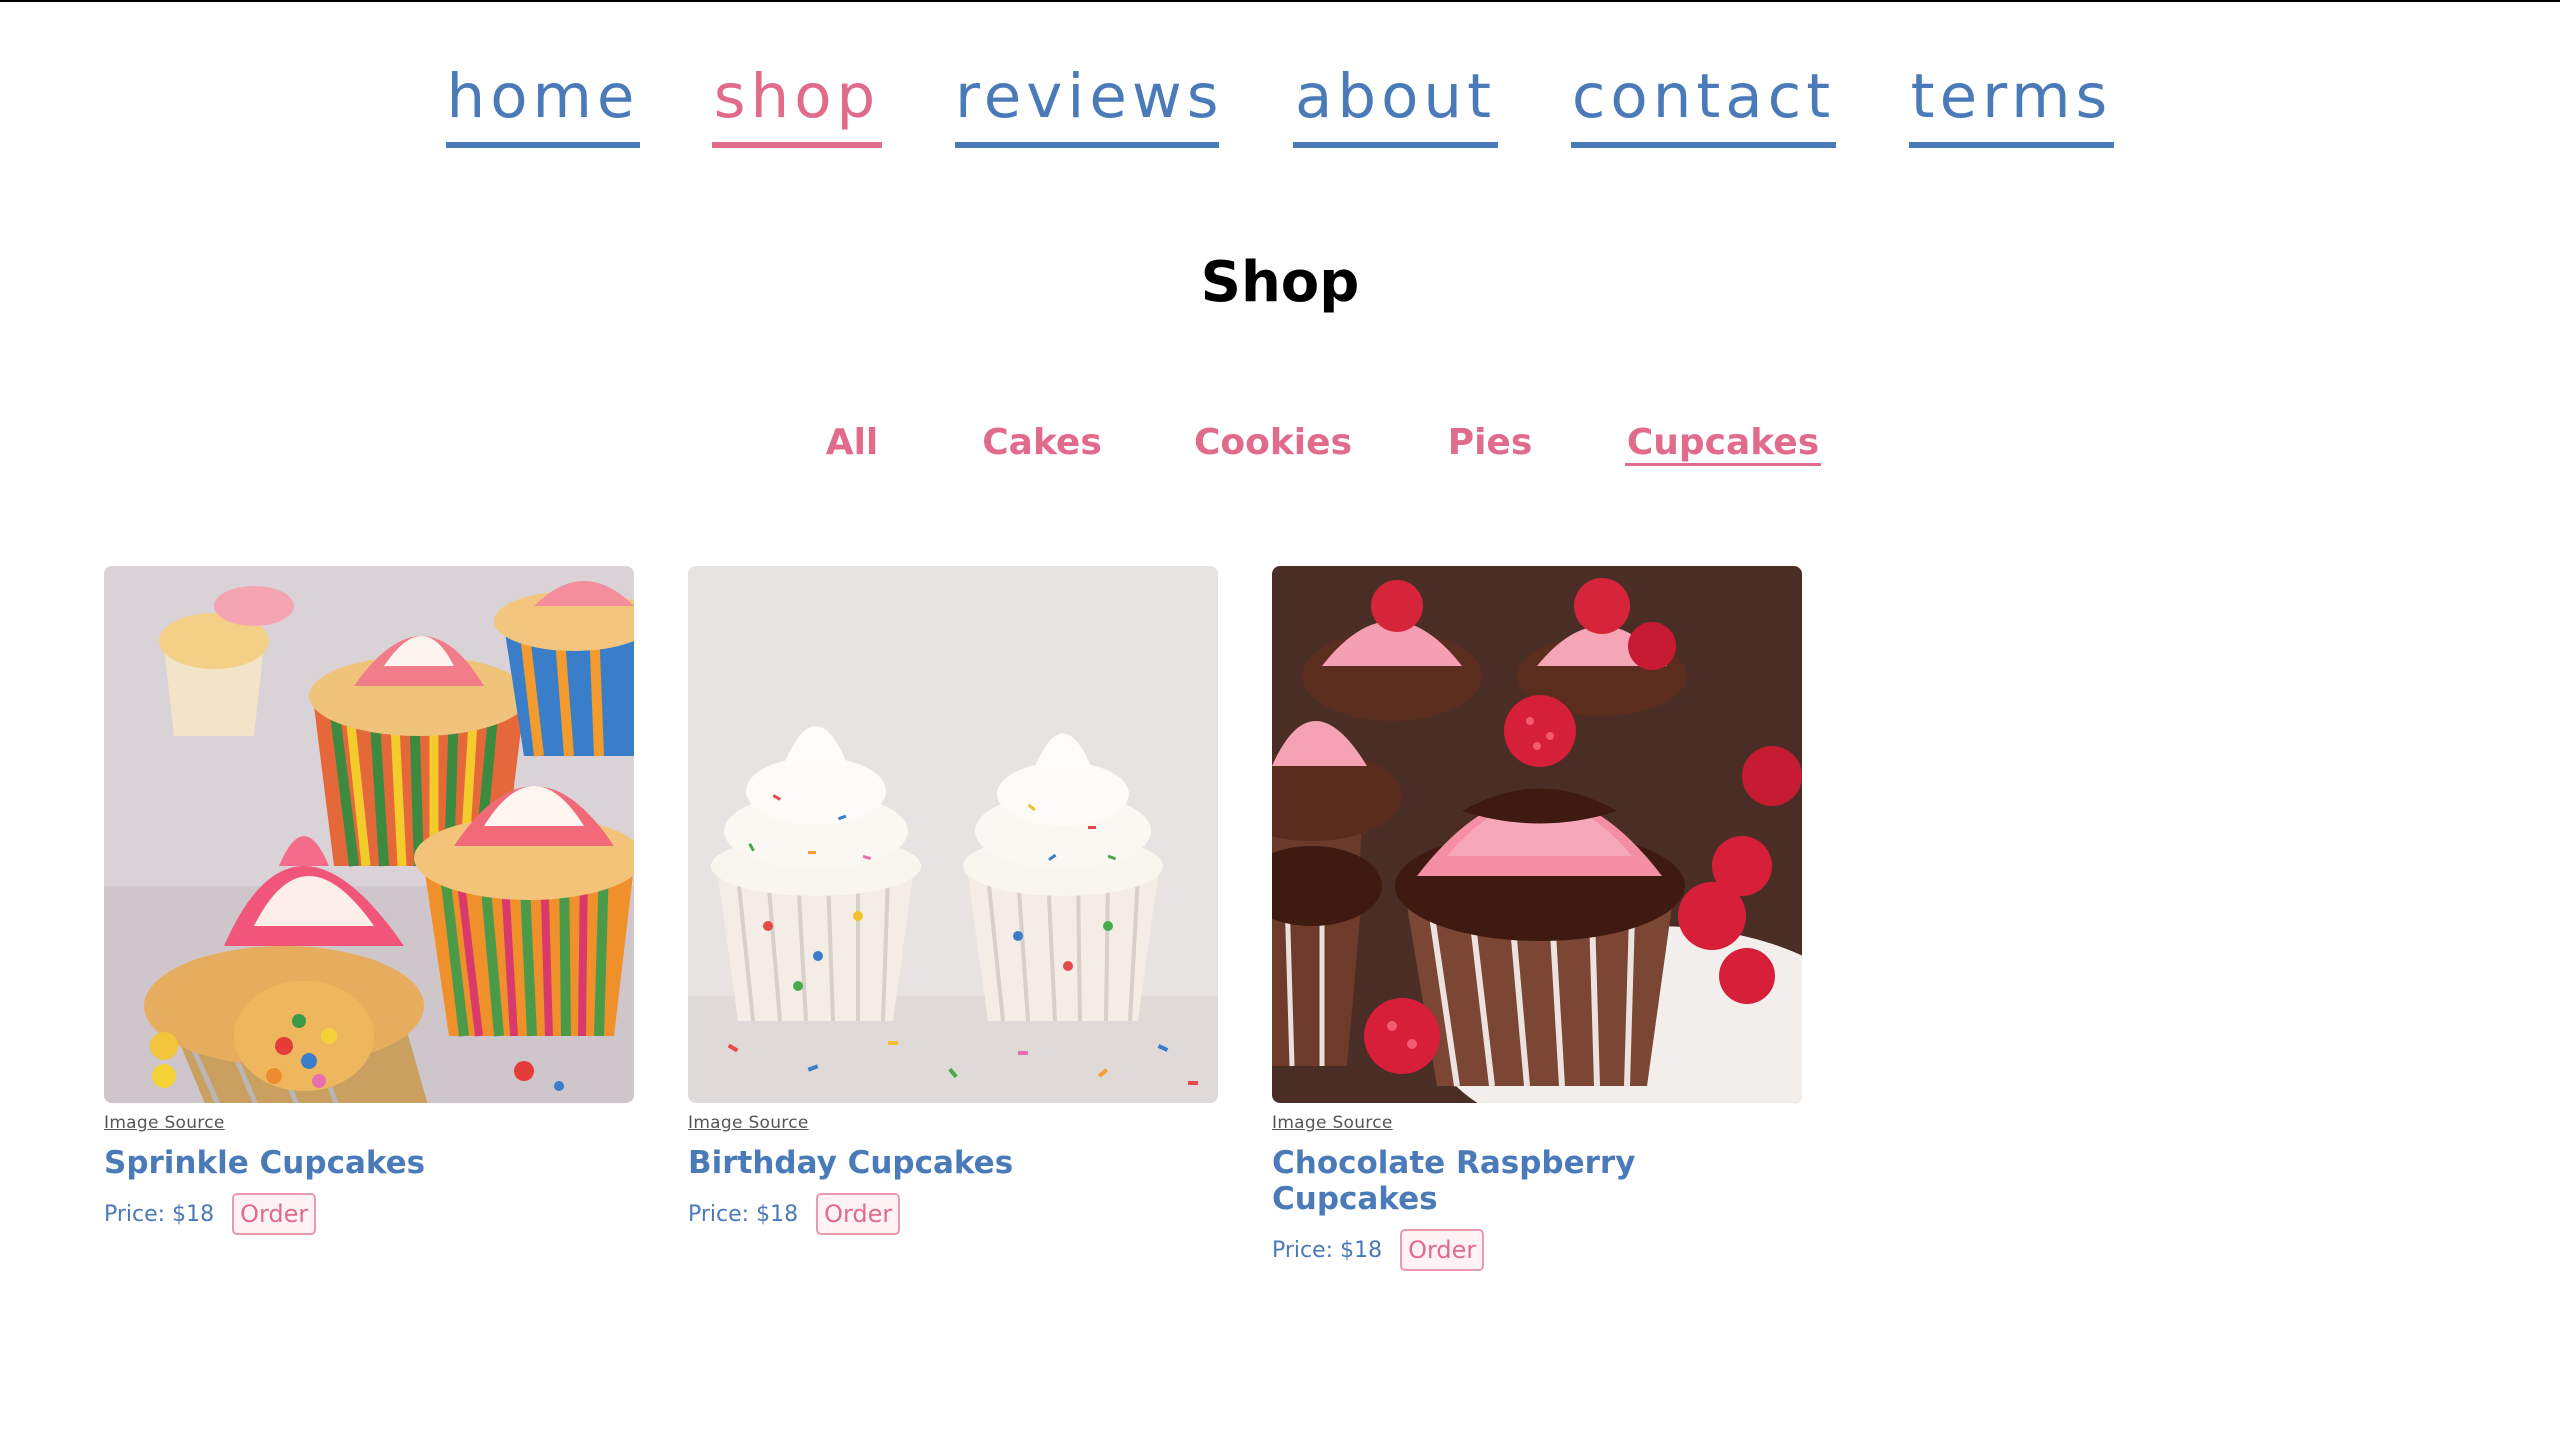 Image resolution: width=2560 pixels, height=1452 pixels. Describe the element at coordinates (1280, 1) in the screenshot. I see `top-border-line` at that location.